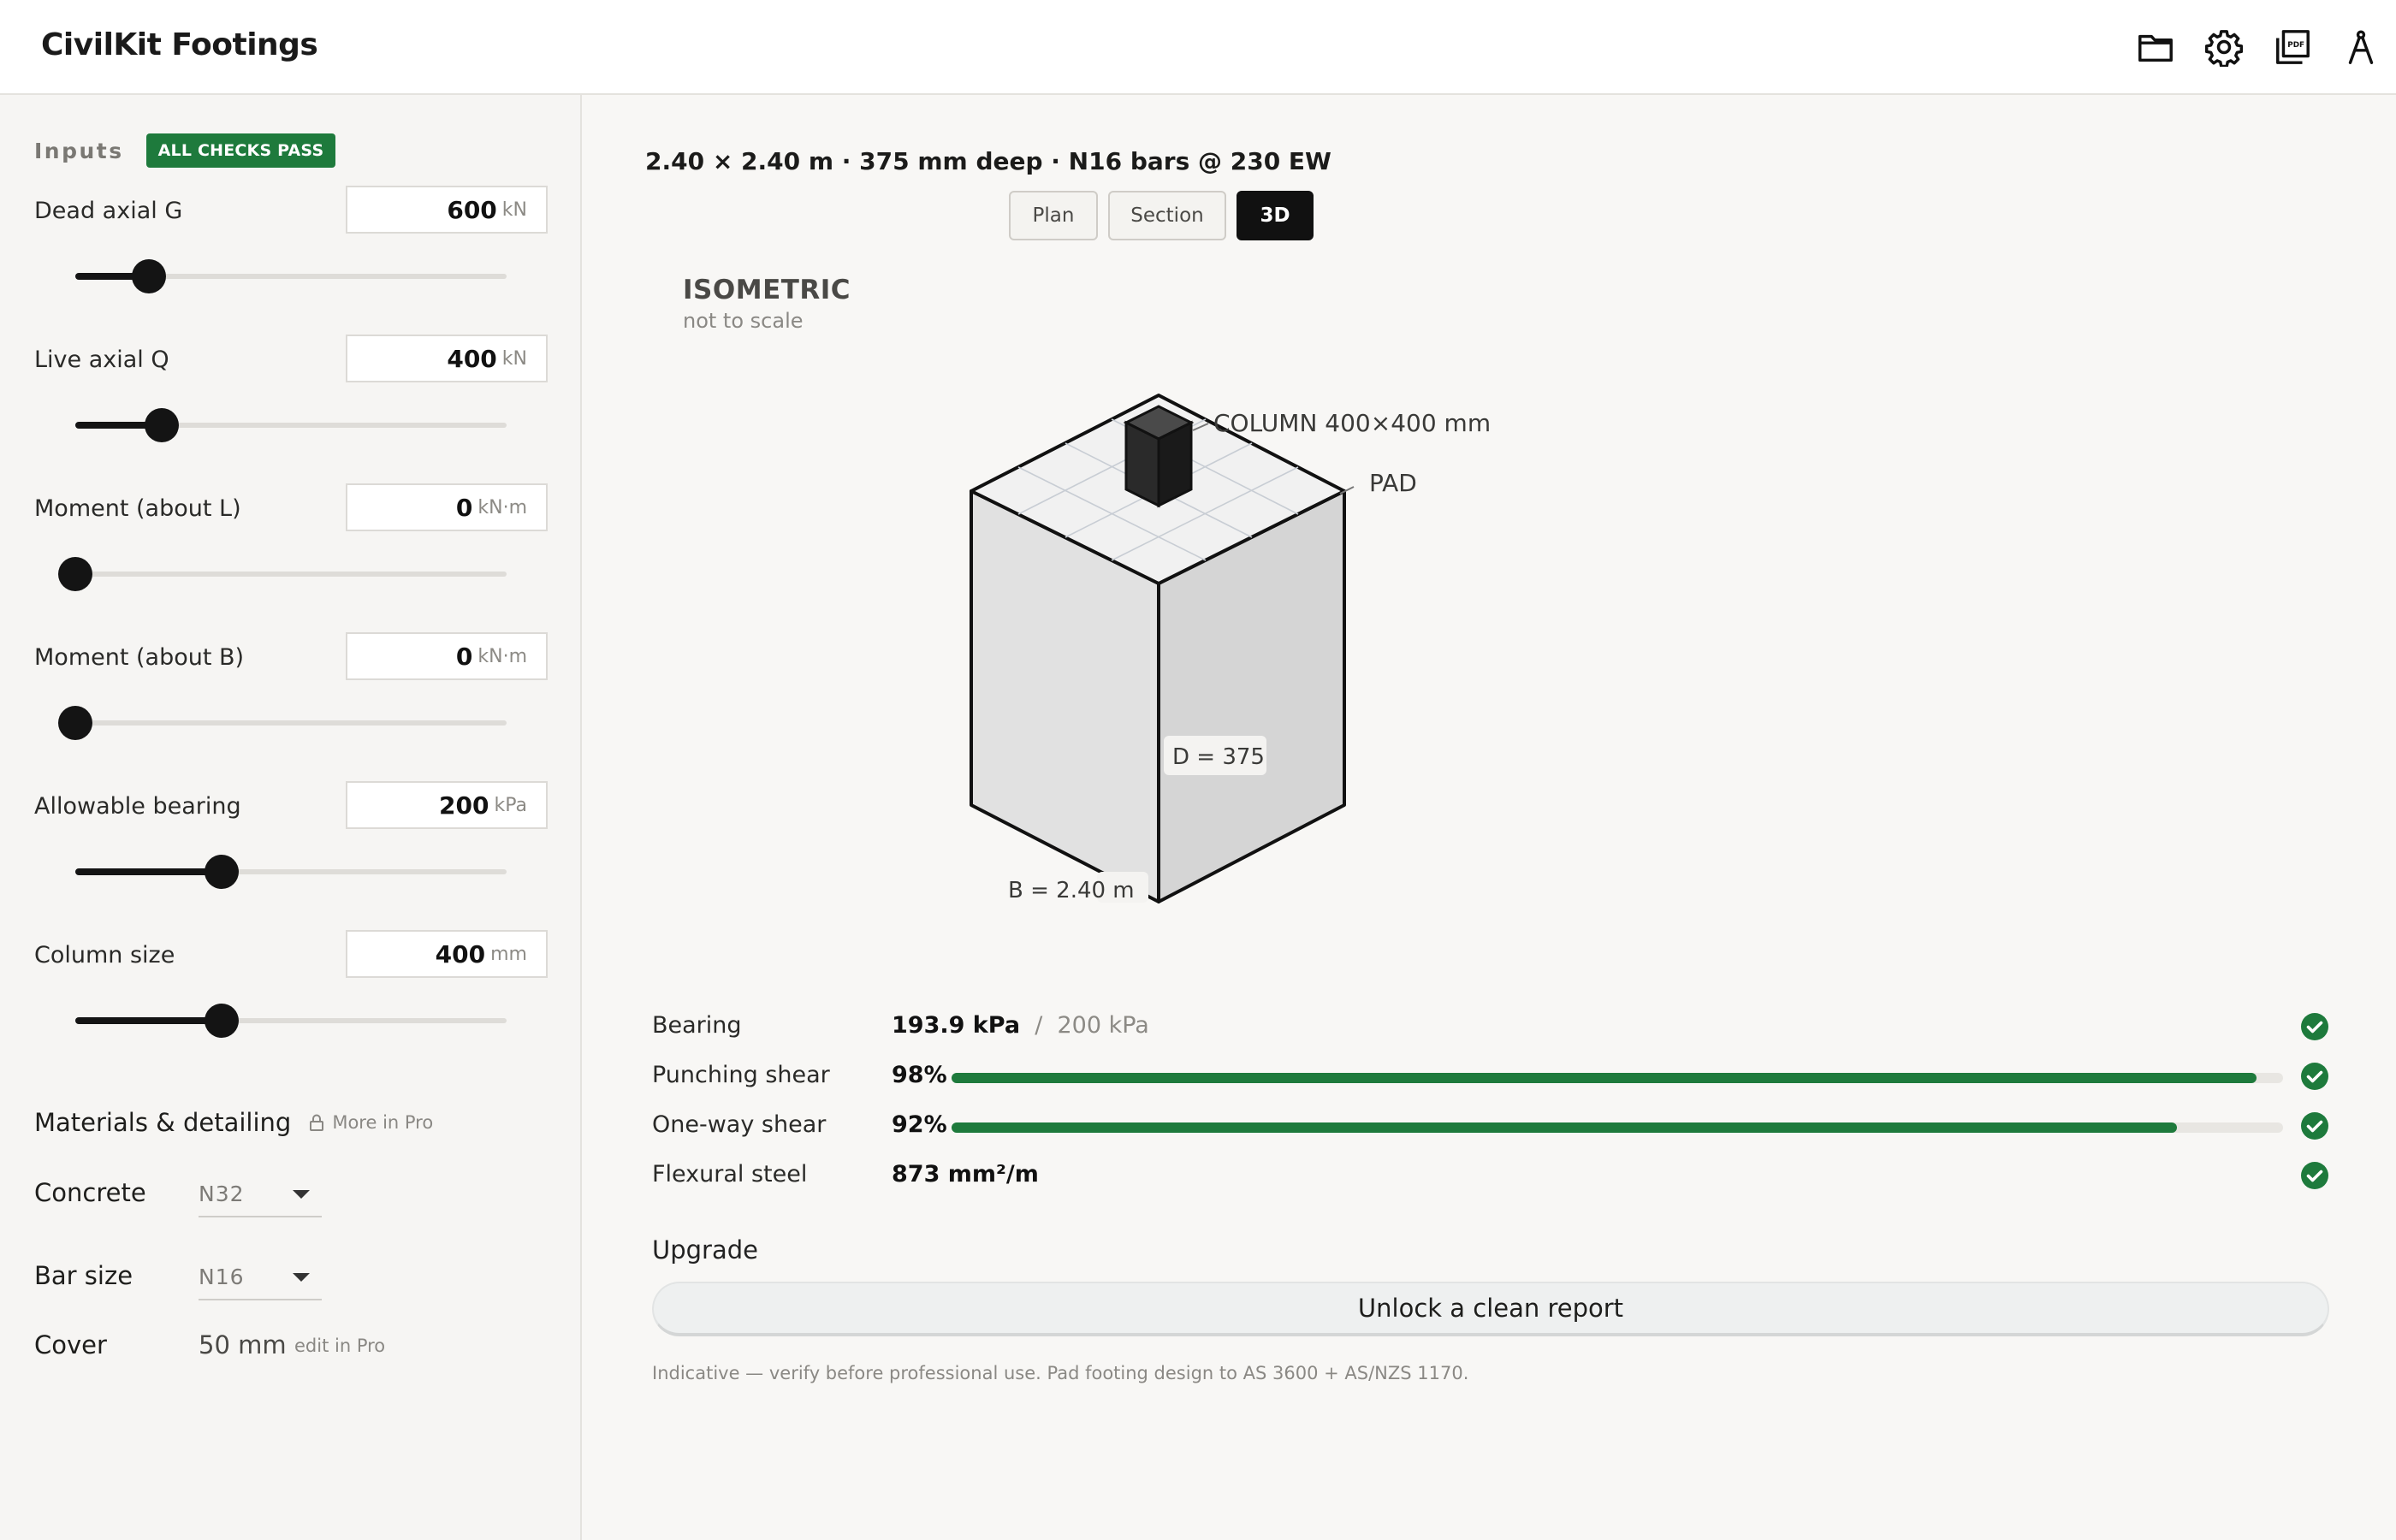 The image size is (2396, 1540). Describe the element at coordinates (108, 211) in the screenshot. I see `field-label: Dead axial G` at that location.